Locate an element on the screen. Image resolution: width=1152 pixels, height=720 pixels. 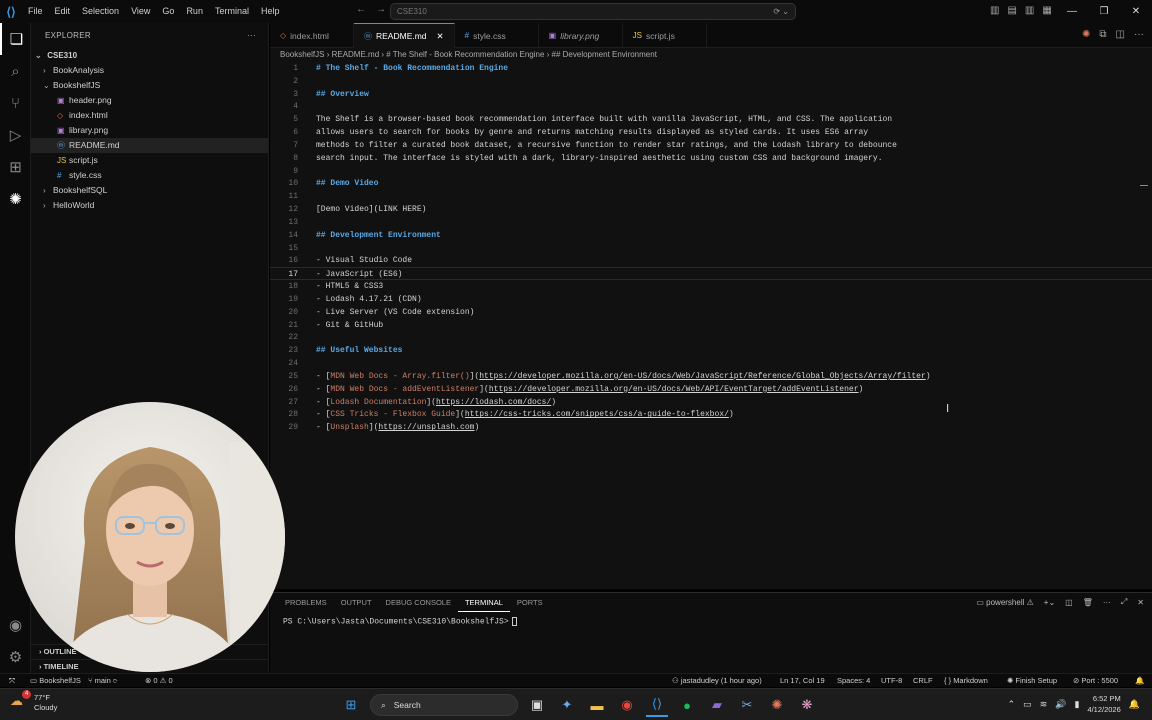
tab-style-css: # style.css is located at coordinates (497, 35).